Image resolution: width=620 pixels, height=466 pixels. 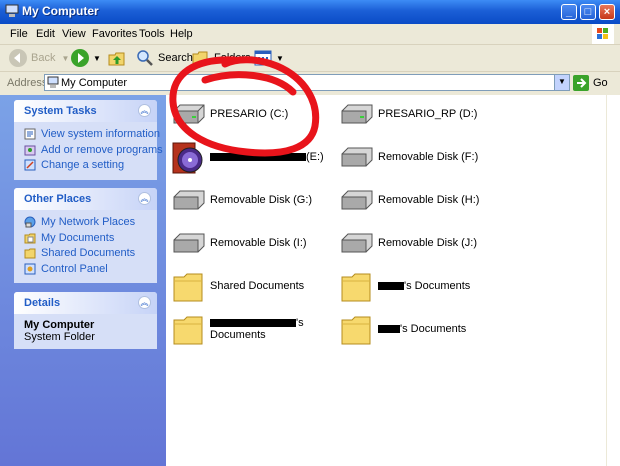 What do you see at coordinates (561, 82) in the screenshot?
I see `address-dropdown-icon: ▼` at bounding box center [561, 82].